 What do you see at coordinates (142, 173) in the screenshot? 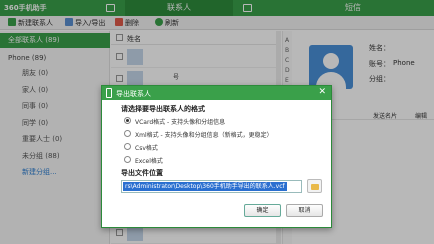
I see `location-heading: 导出文件位置` at bounding box center [142, 173].